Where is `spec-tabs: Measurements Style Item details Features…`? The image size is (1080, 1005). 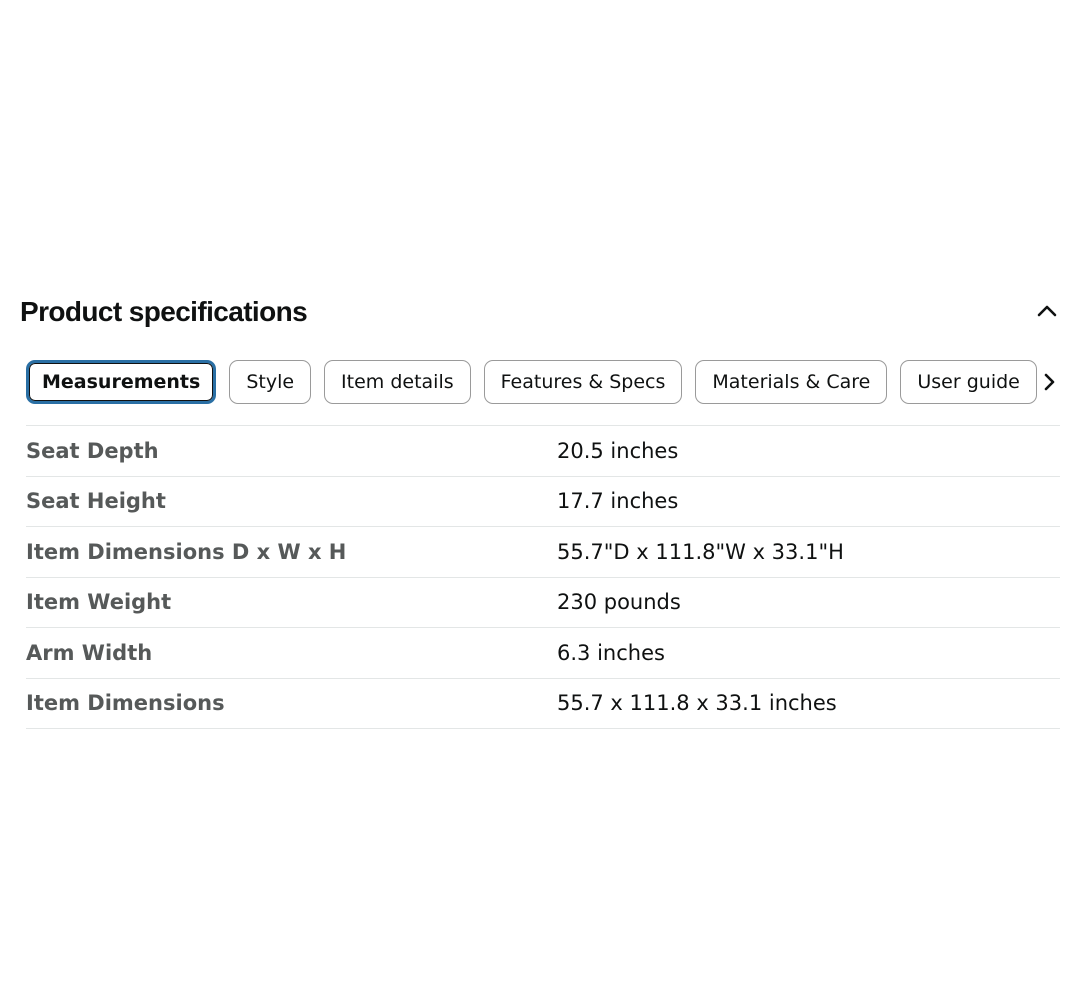 spec-tabs: Measurements Style Item details Features… is located at coordinates (543, 383).